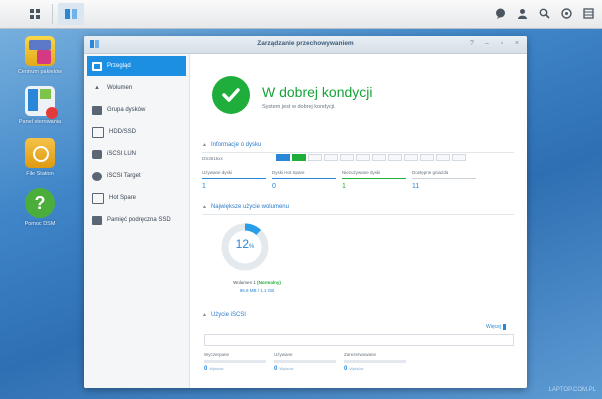 The image size is (602, 399). What do you see at coordinates (136, 66) in the screenshot?
I see `sidebar-item-overview: Przegląd` at bounding box center [136, 66].